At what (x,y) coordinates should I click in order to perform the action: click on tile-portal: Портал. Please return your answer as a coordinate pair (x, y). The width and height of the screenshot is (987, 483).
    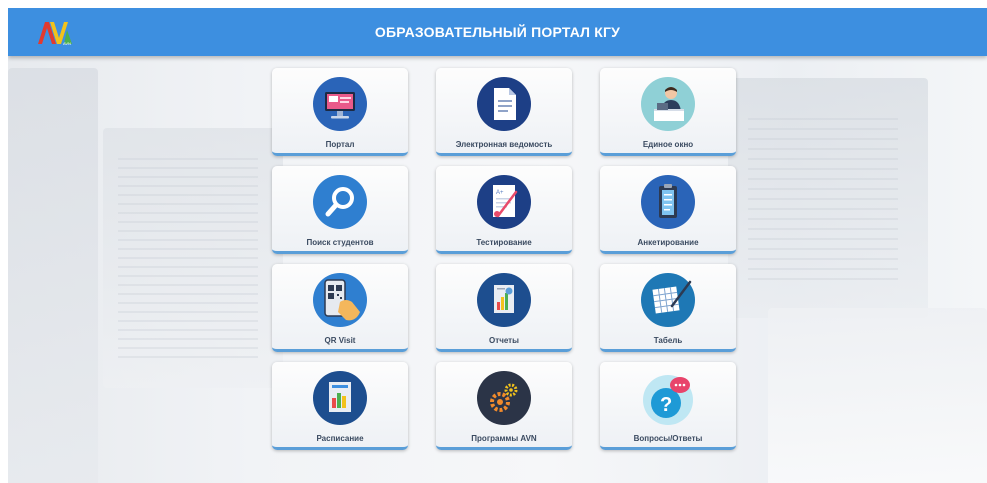
    Looking at the image, I should click on (340, 112).